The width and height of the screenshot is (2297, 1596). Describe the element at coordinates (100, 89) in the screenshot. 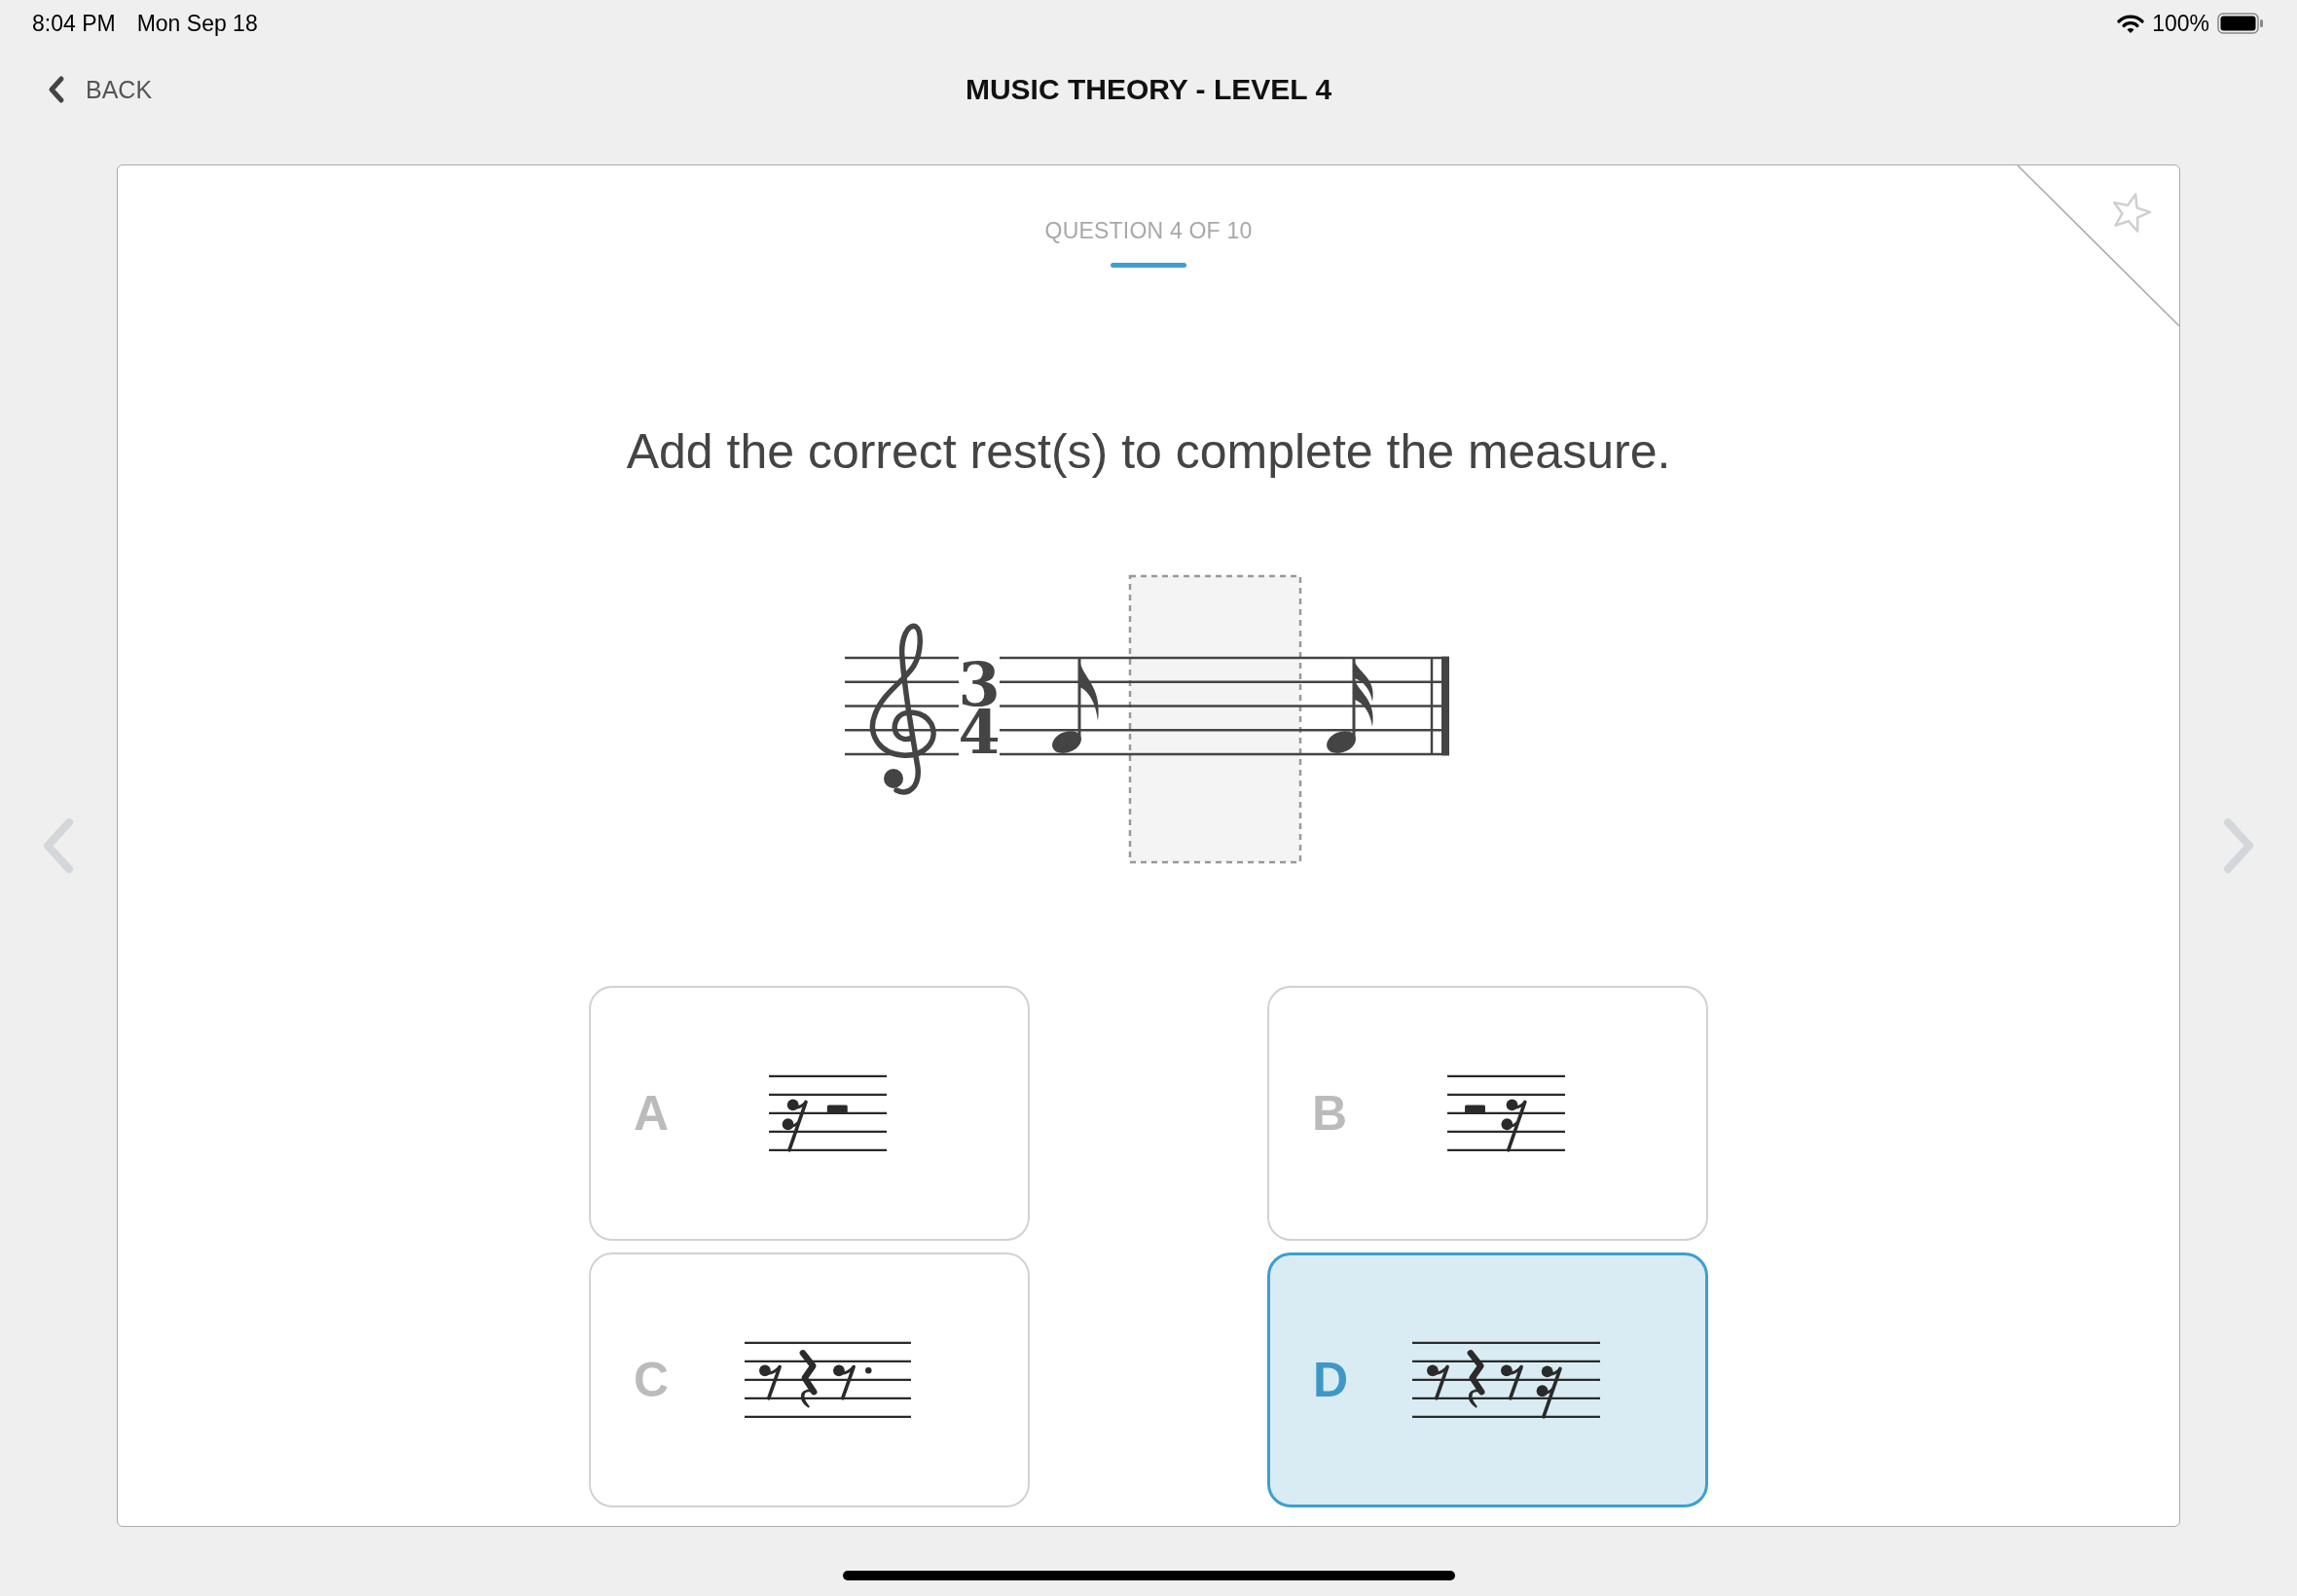

I see `back-button: BACK` at that location.